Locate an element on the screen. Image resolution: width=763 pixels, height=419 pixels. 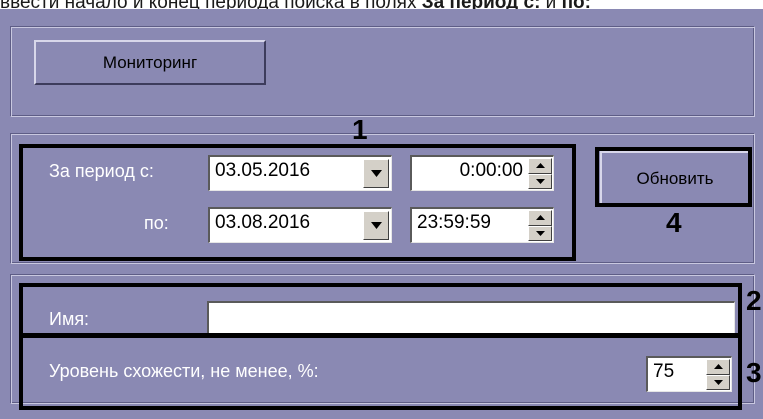
from-date-picker: 03.05.2016 is located at coordinates (300, 173).